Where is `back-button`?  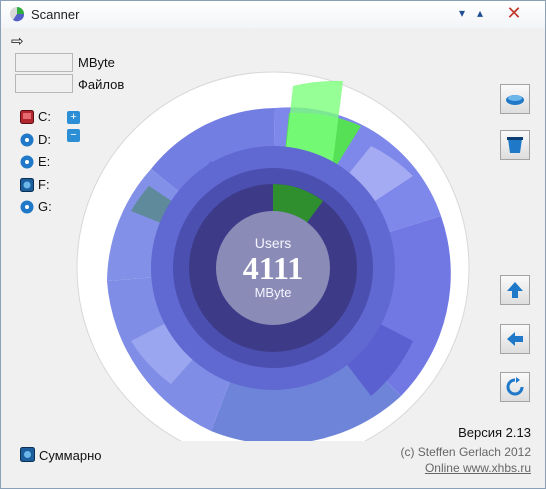
back-button is located at coordinates (515, 339).